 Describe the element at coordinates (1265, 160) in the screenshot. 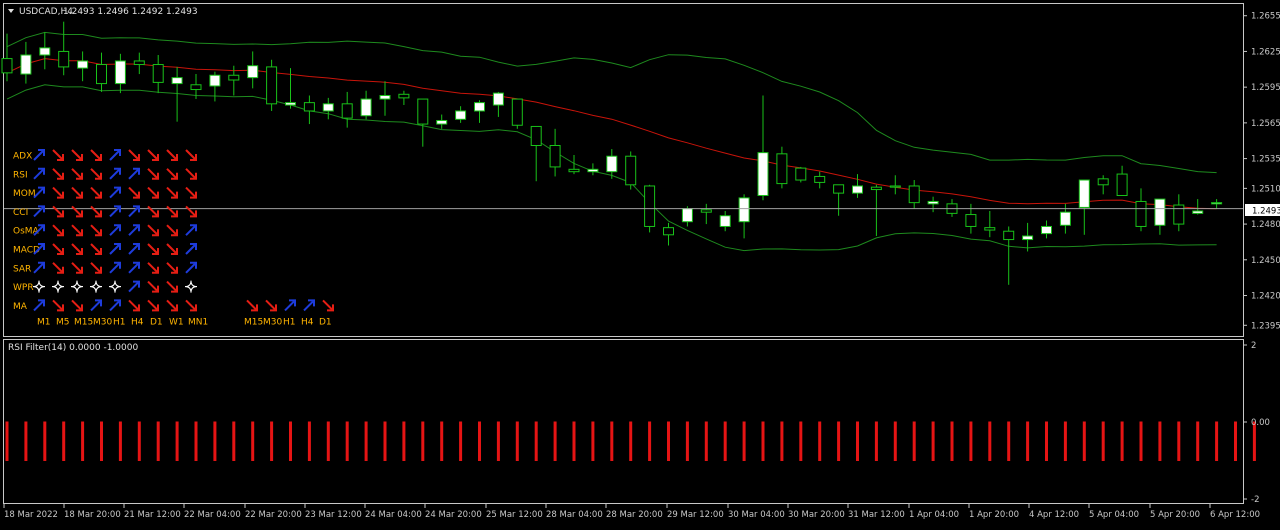

I see `price-tick-label: 1.2535` at that location.